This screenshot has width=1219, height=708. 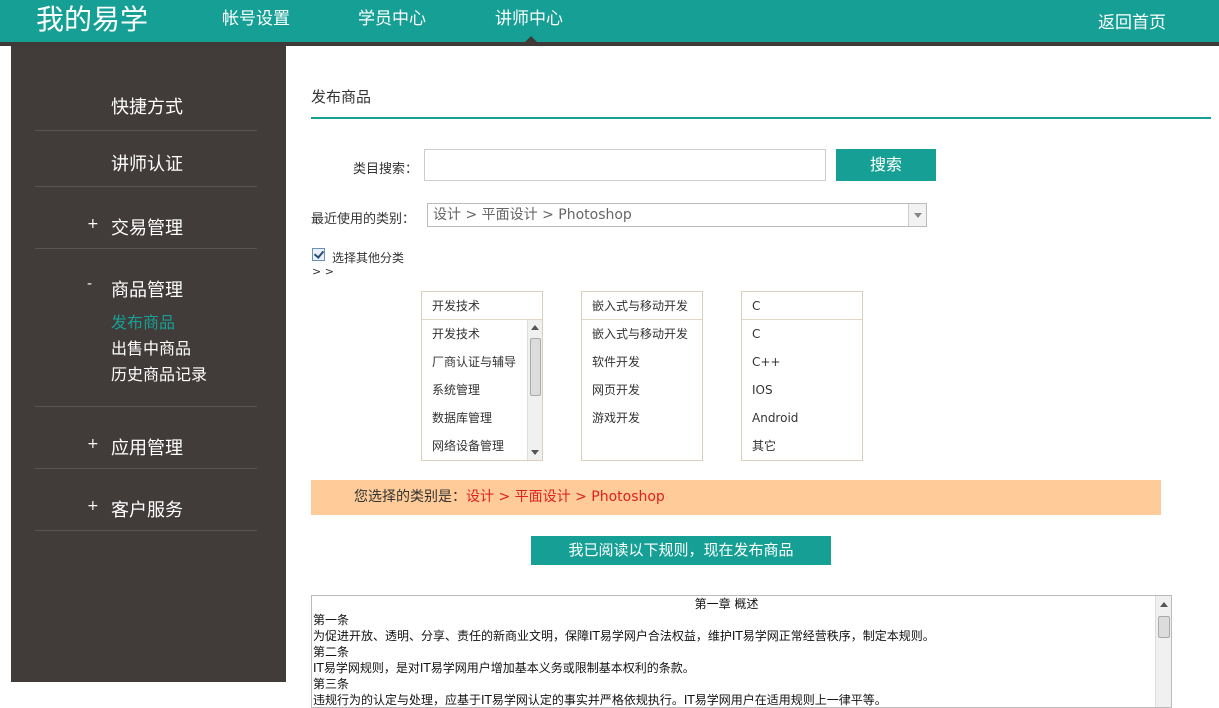 What do you see at coordinates (504, 668) in the screenshot?
I see `rules-line: IT易学网规则，是对IT易学网用户增加基本义务或限制基本权利的条款。` at bounding box center [504, 668].